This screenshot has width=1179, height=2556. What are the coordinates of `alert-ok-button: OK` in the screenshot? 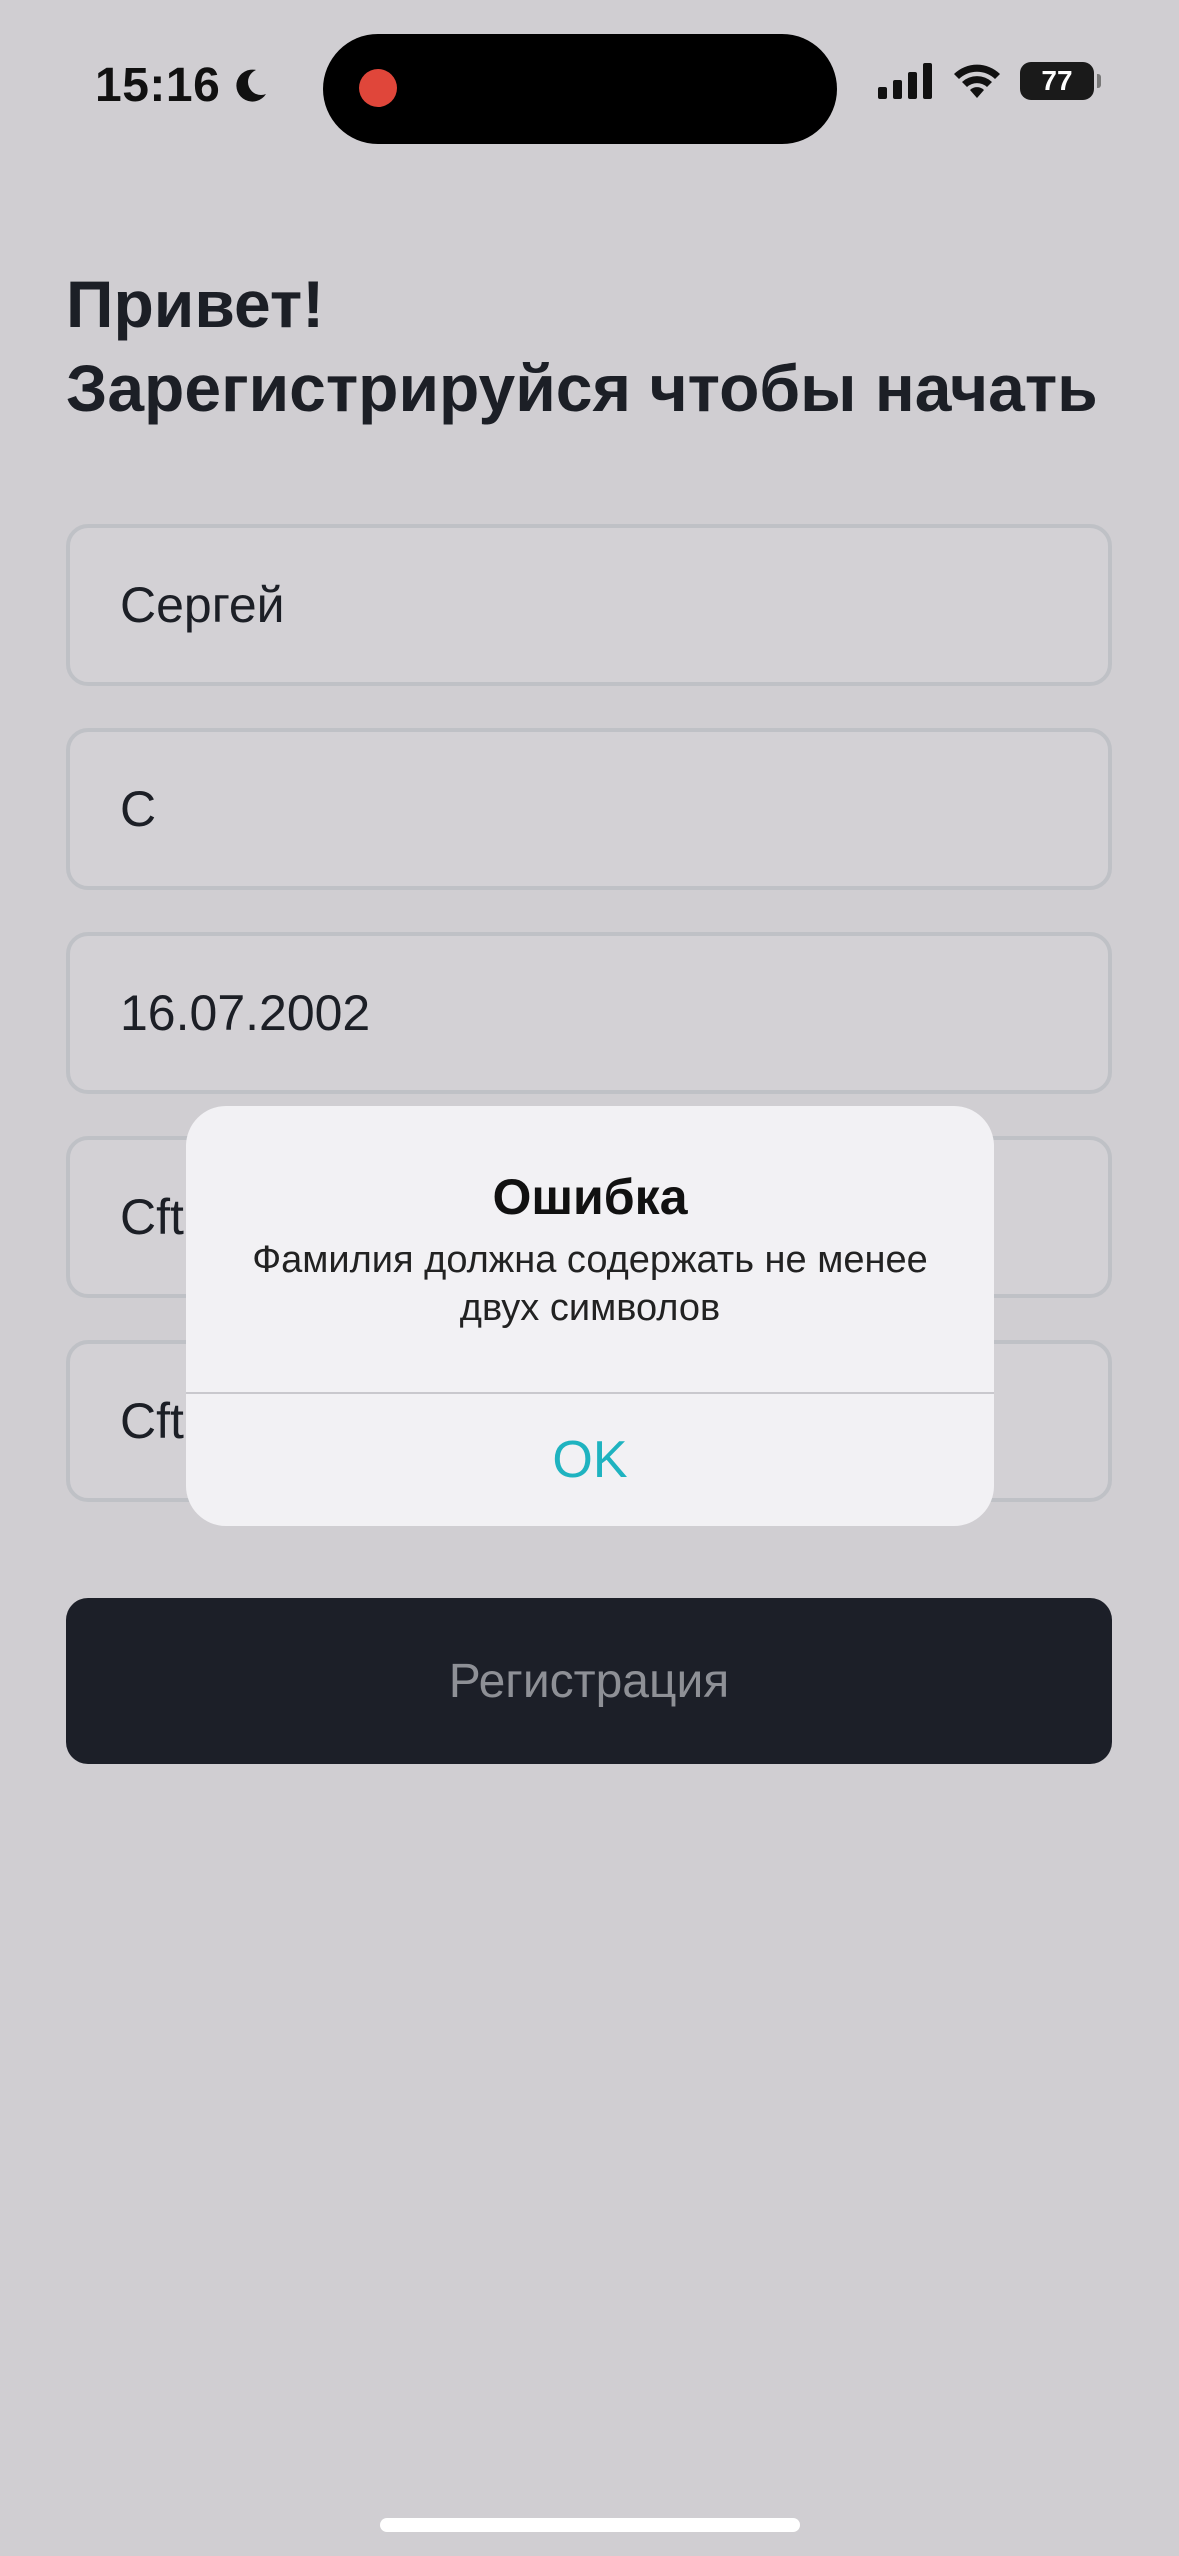 It's located at (590, 1460).